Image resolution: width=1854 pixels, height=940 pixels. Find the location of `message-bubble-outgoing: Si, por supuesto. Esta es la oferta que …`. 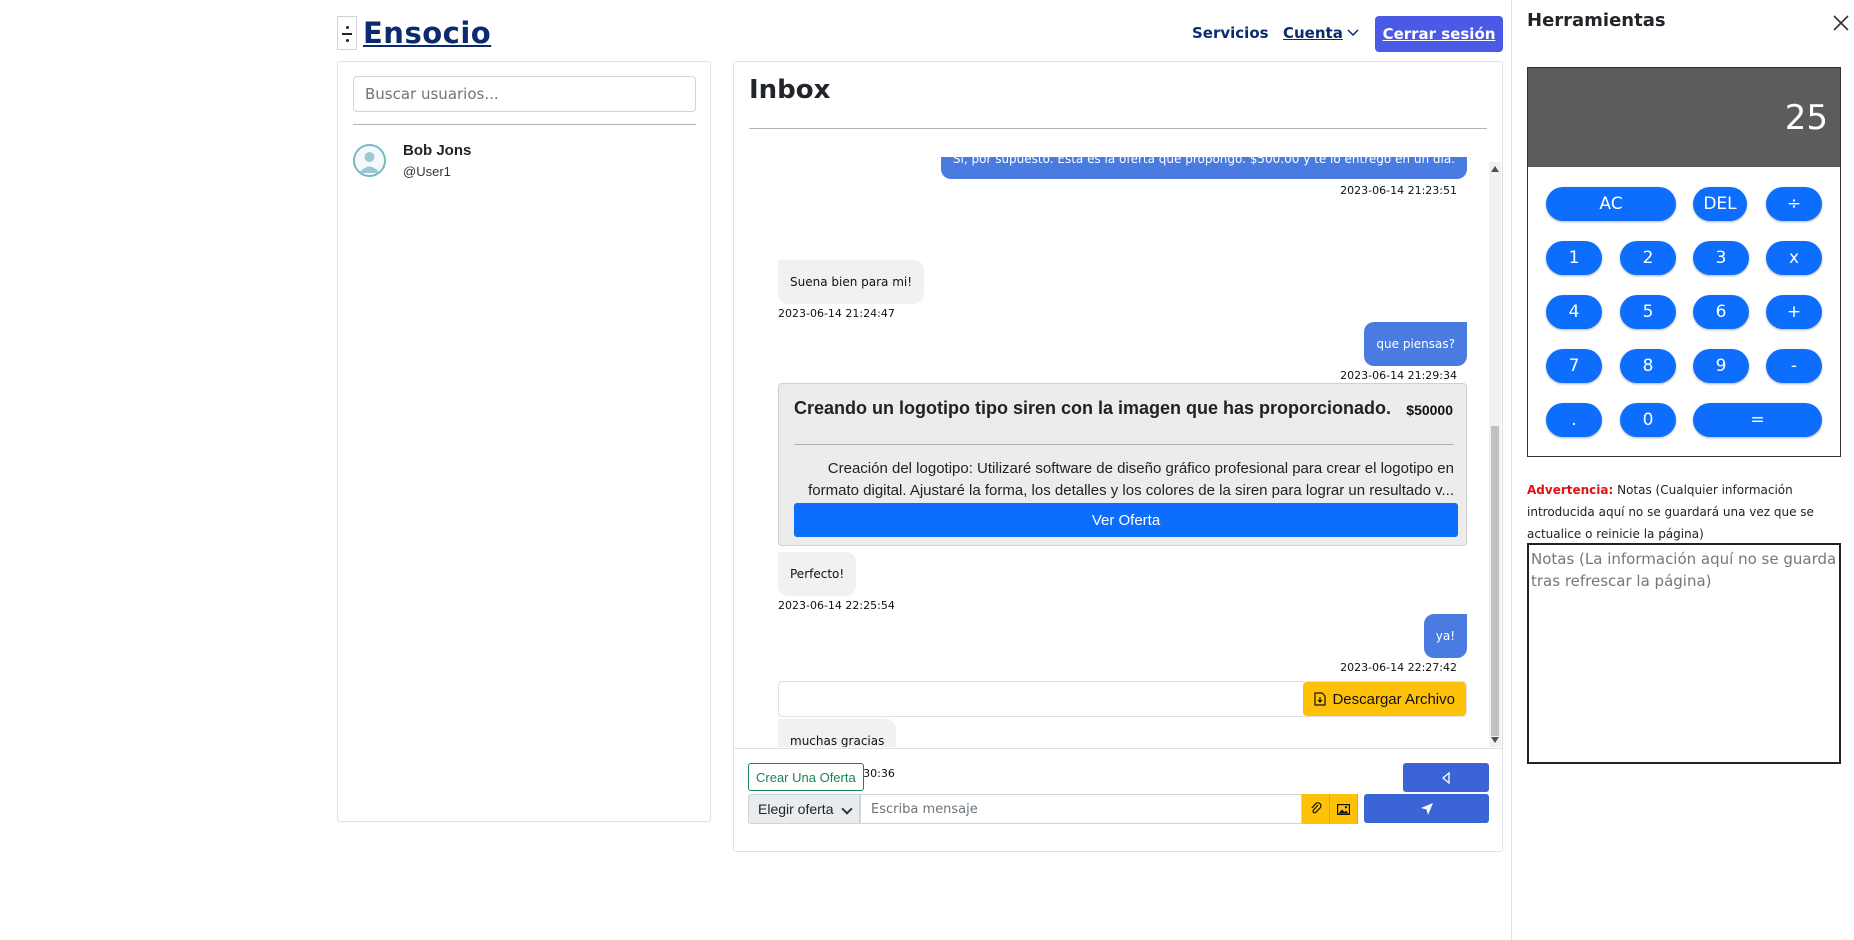

message-bubble-outgoing: Si, por supuesto. Esta es la oferta que … is located at coordinates (1203, 168).